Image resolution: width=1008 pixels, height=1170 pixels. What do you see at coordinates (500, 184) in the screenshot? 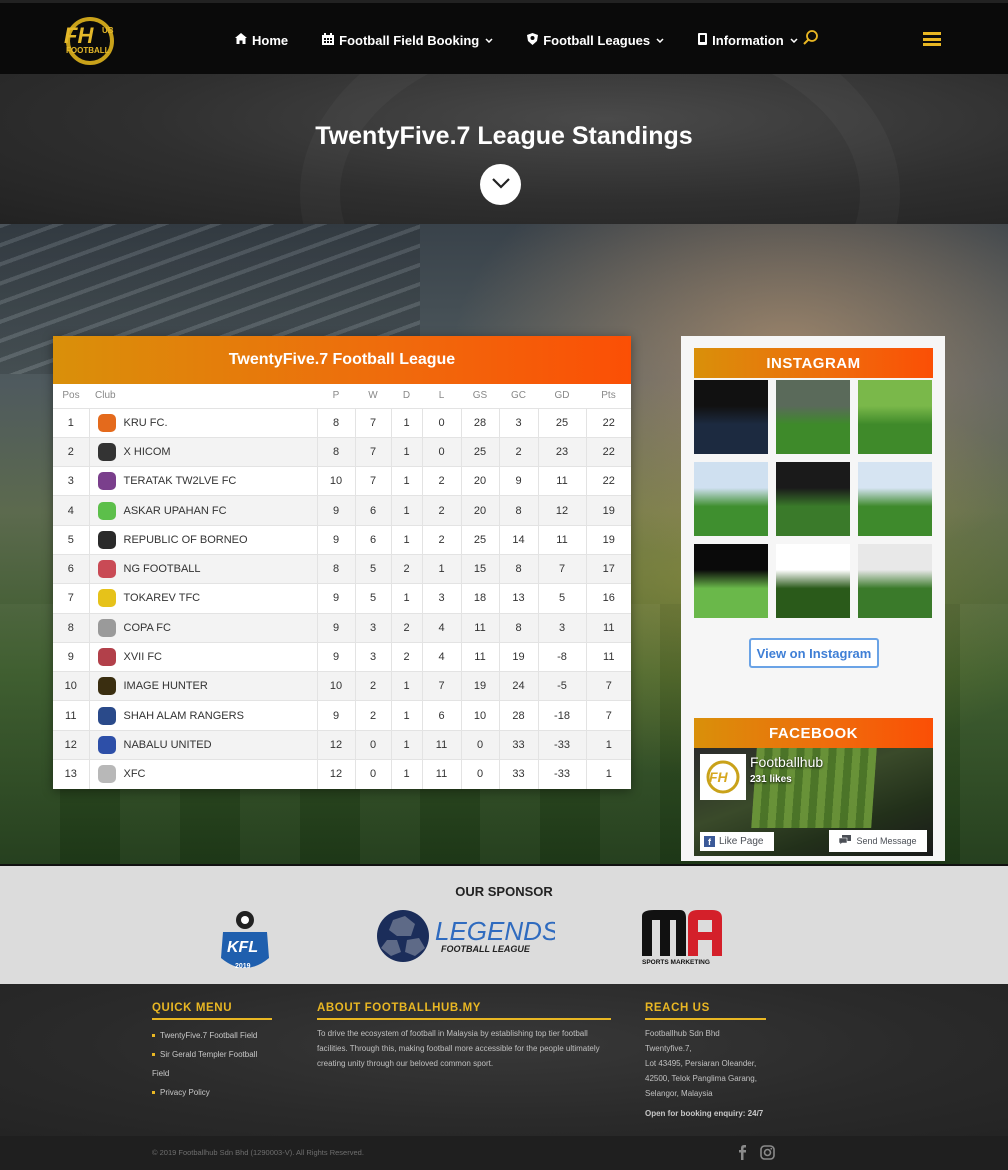
I see `scroll-down-button` at bounding box center [500, 184].